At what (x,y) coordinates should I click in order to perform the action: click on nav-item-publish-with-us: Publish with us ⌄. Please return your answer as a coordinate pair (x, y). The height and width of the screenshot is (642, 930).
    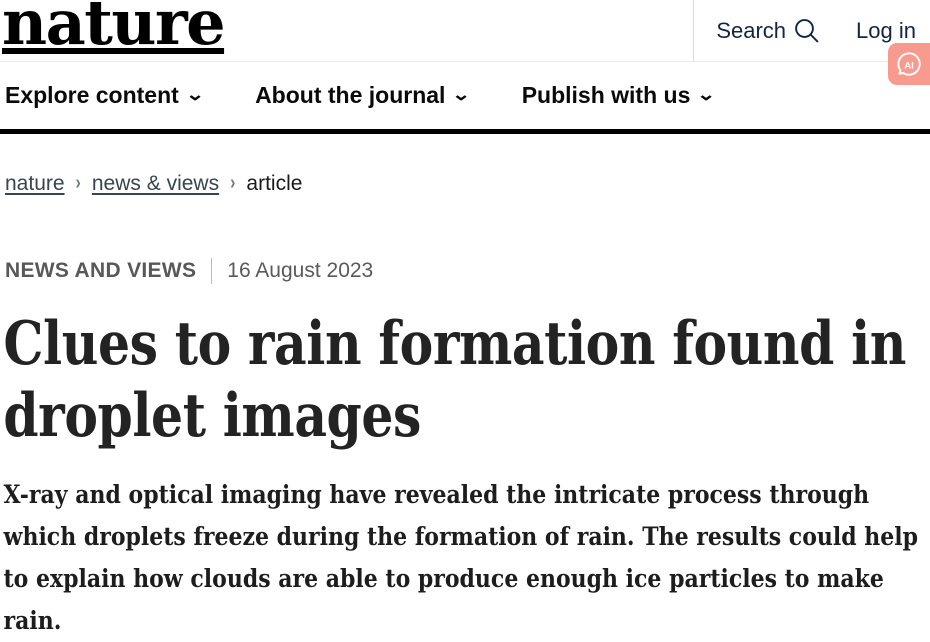
    Looking at the image, I should click on (619, 95).